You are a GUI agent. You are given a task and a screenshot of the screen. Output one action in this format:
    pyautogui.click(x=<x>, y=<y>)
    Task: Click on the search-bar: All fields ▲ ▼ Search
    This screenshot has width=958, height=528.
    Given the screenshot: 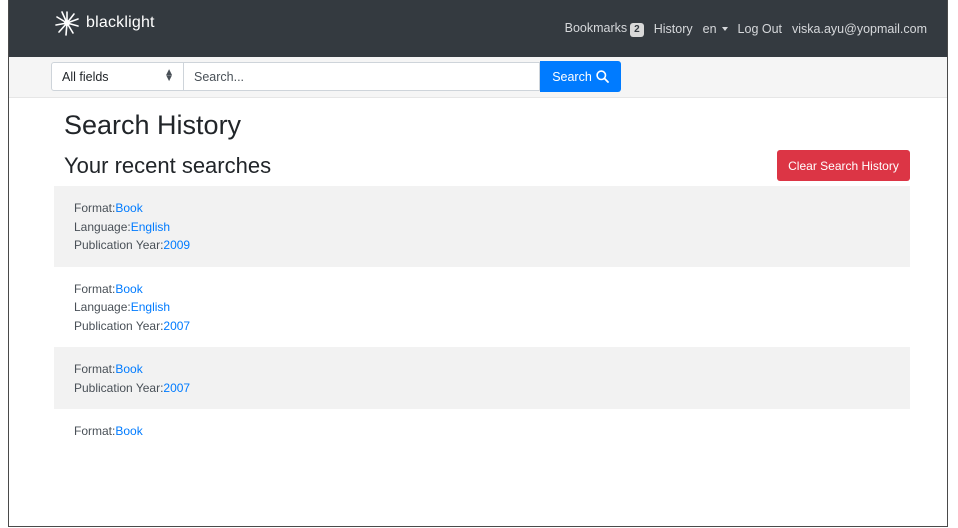 What is the action you would take?
    pyautogui.click(x=478, y=77)
    